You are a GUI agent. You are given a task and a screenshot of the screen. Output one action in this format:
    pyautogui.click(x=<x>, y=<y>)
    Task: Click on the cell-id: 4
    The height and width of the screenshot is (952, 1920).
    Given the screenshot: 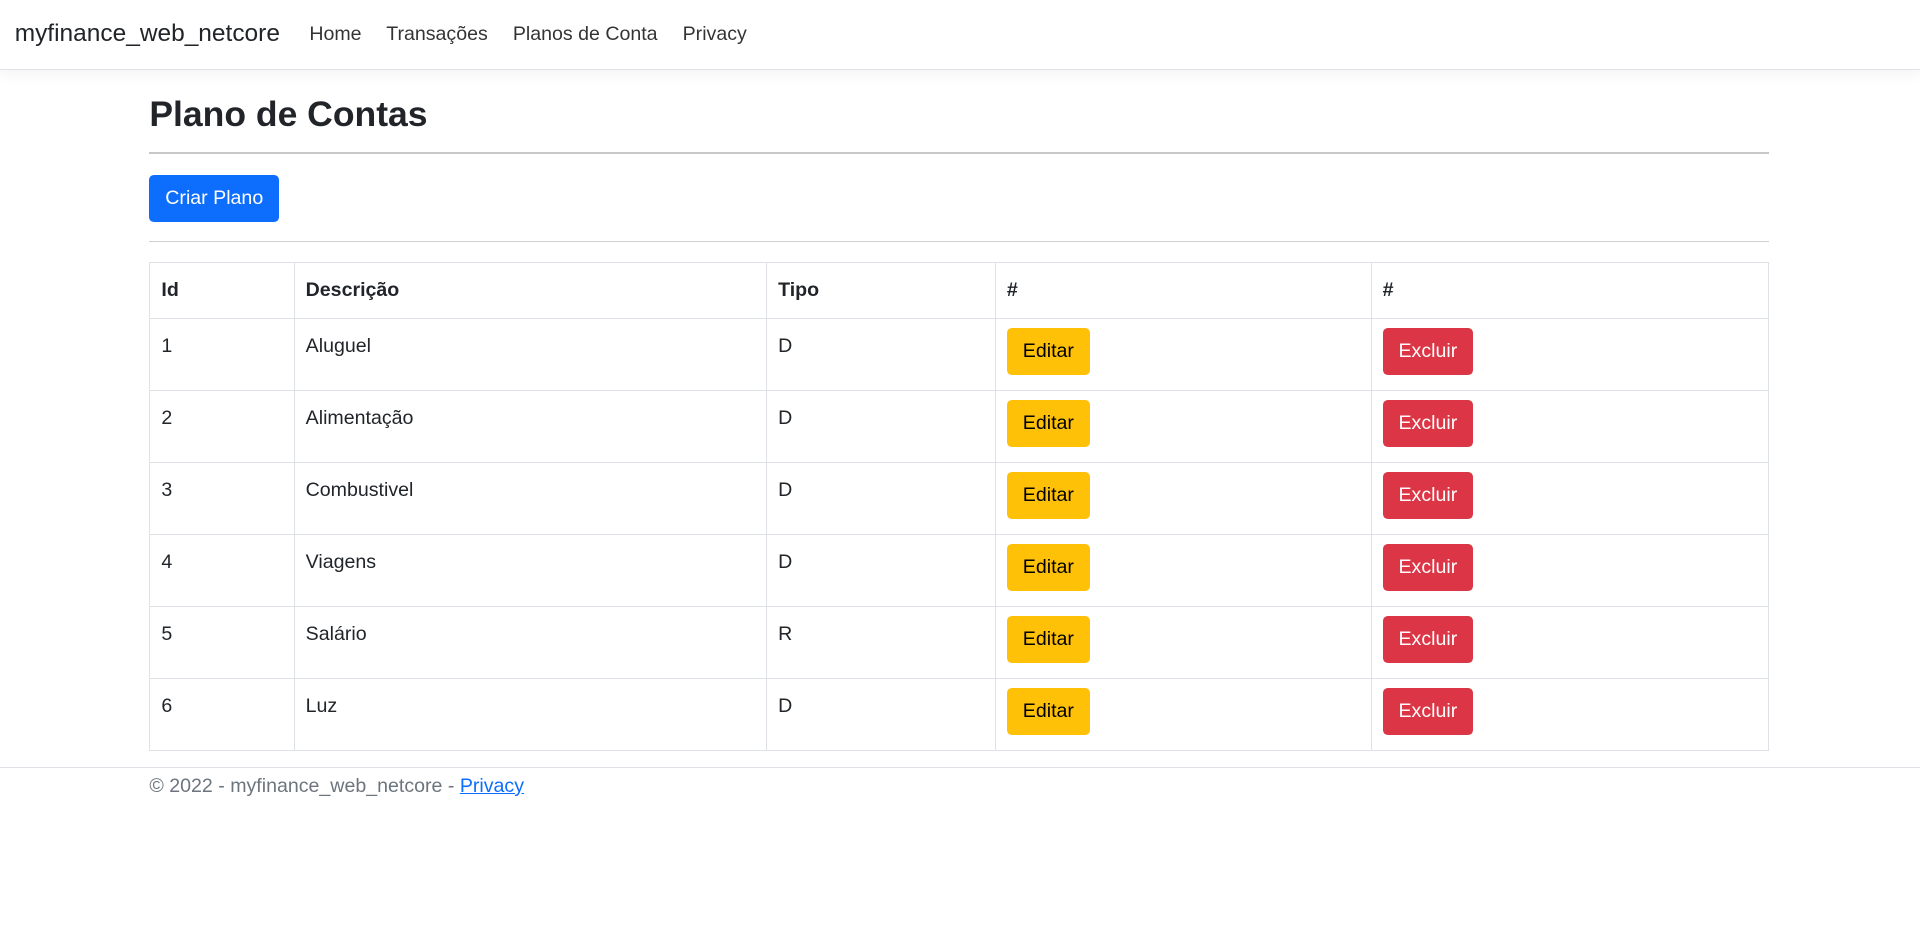 What is the action you would take?
    pyautogui.click(x=222, y=570)
    